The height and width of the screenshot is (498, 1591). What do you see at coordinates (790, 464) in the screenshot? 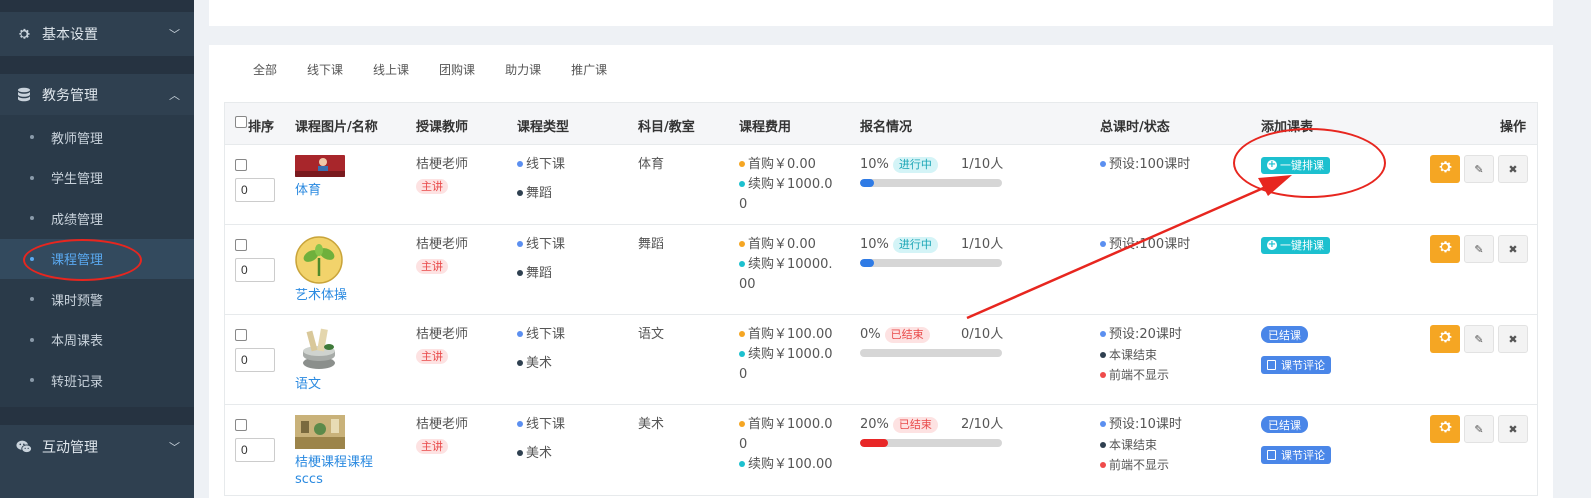
I see `fee-renew: 续购￥100.00` at bounding box center [790, 464].